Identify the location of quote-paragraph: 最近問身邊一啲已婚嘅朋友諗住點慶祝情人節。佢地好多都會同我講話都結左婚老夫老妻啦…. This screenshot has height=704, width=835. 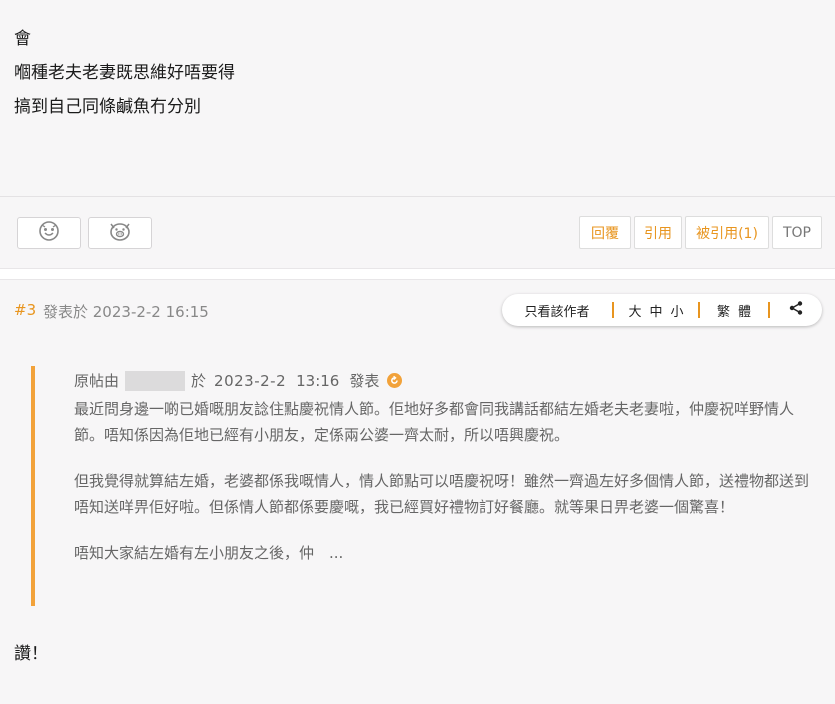
(434, 422).